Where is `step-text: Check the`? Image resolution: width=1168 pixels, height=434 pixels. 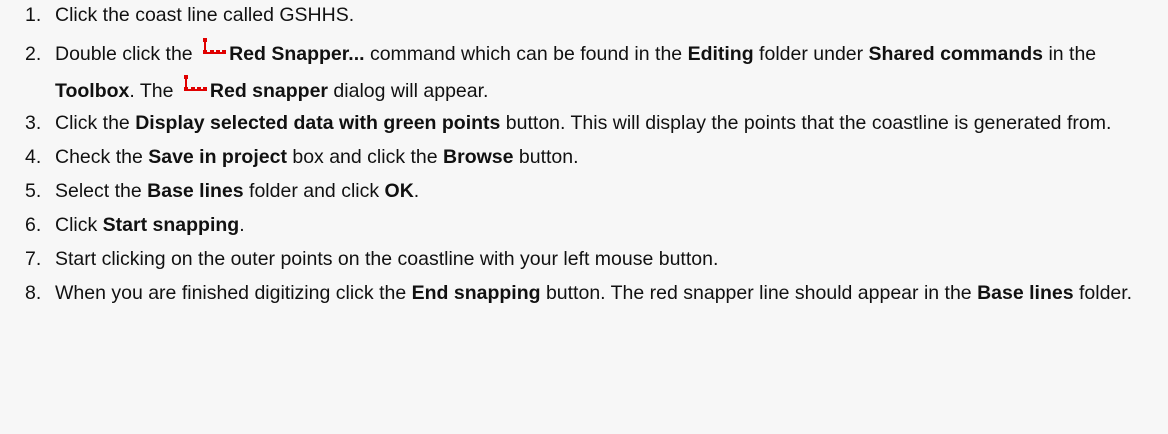 step-text: Check the is located at coordinates (102, 157).